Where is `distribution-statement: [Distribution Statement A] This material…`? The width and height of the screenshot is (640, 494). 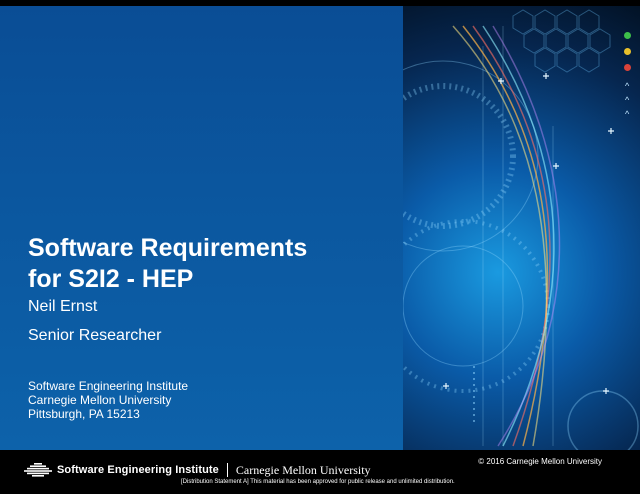 distribution-statement: [Distribution Statement A] This material… is located at coordinates (318, 482).